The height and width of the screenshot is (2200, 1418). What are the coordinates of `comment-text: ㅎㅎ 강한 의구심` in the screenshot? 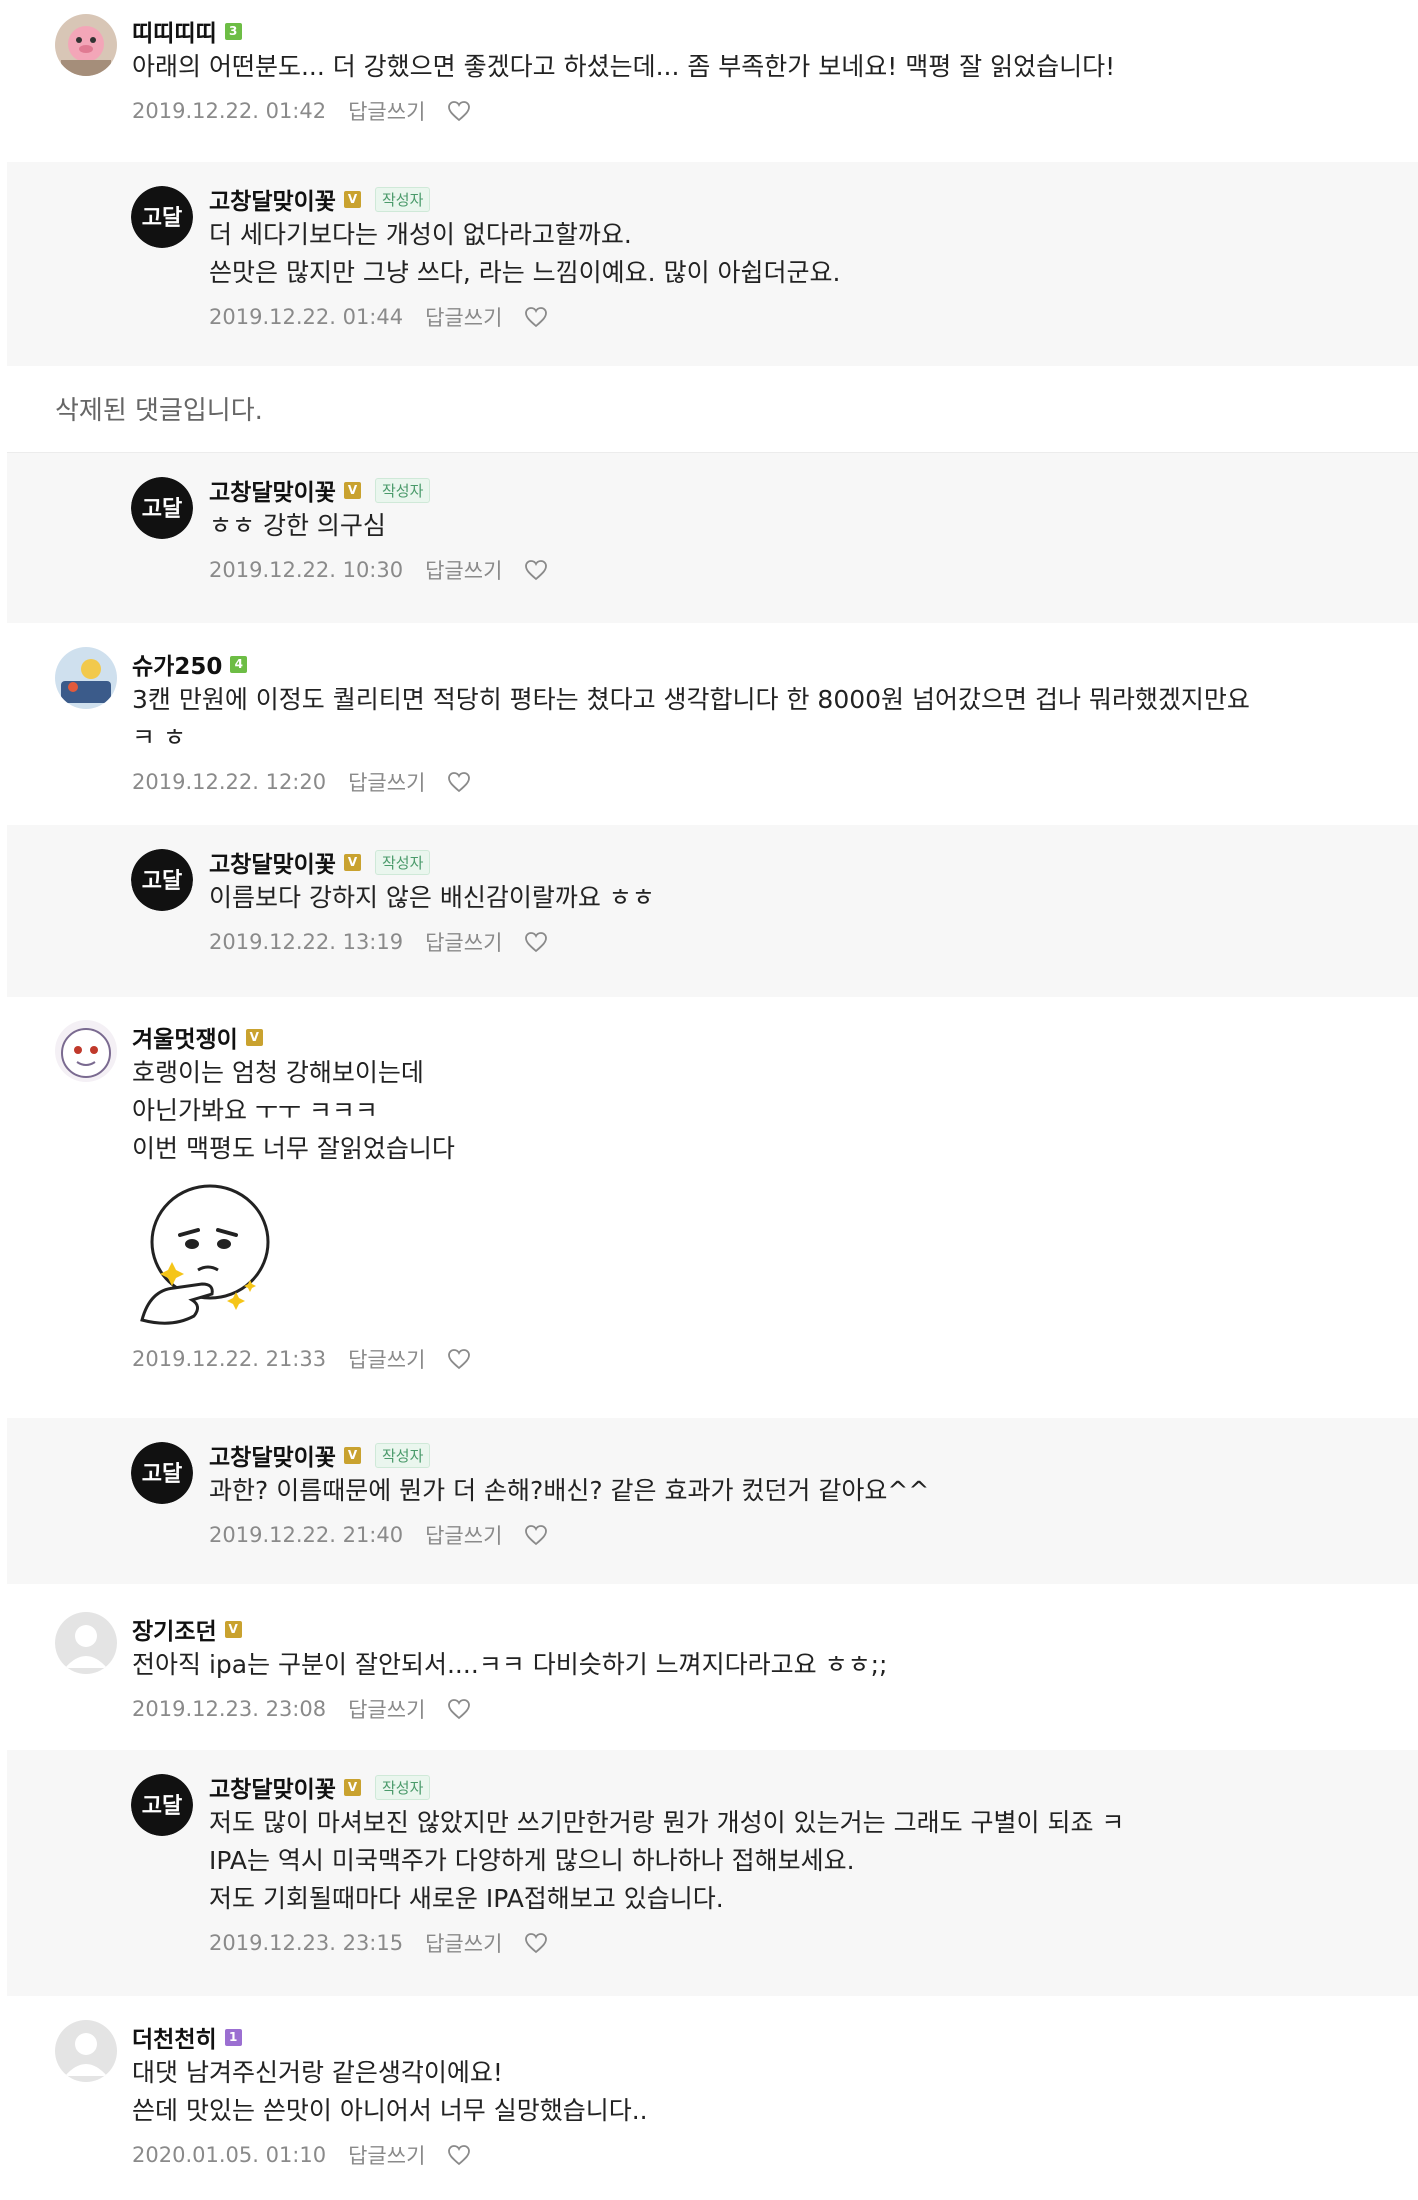 It's located at (803, 526).